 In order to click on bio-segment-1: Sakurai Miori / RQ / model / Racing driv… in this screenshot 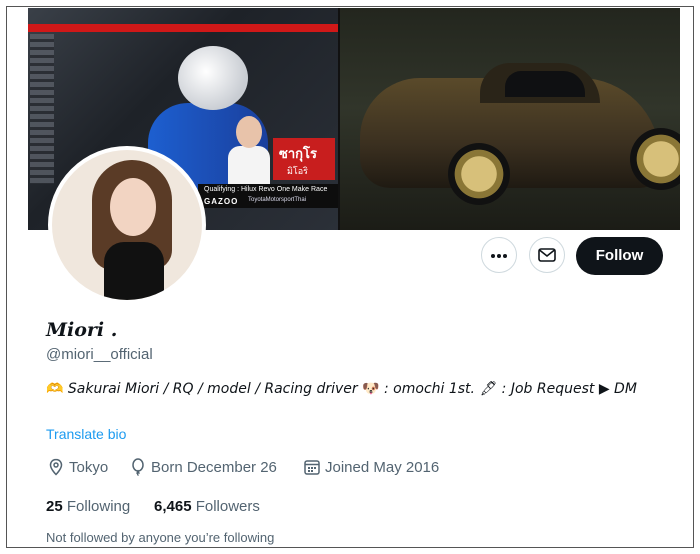, I will do `click(213, 389)`.